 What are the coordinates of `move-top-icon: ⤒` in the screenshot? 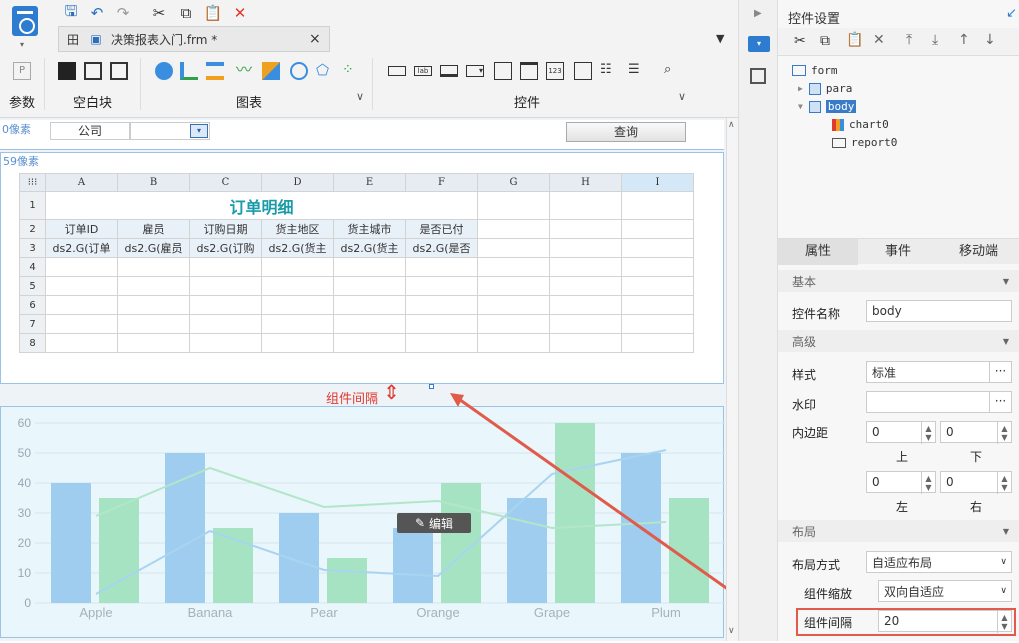 It's located at (909, 40).